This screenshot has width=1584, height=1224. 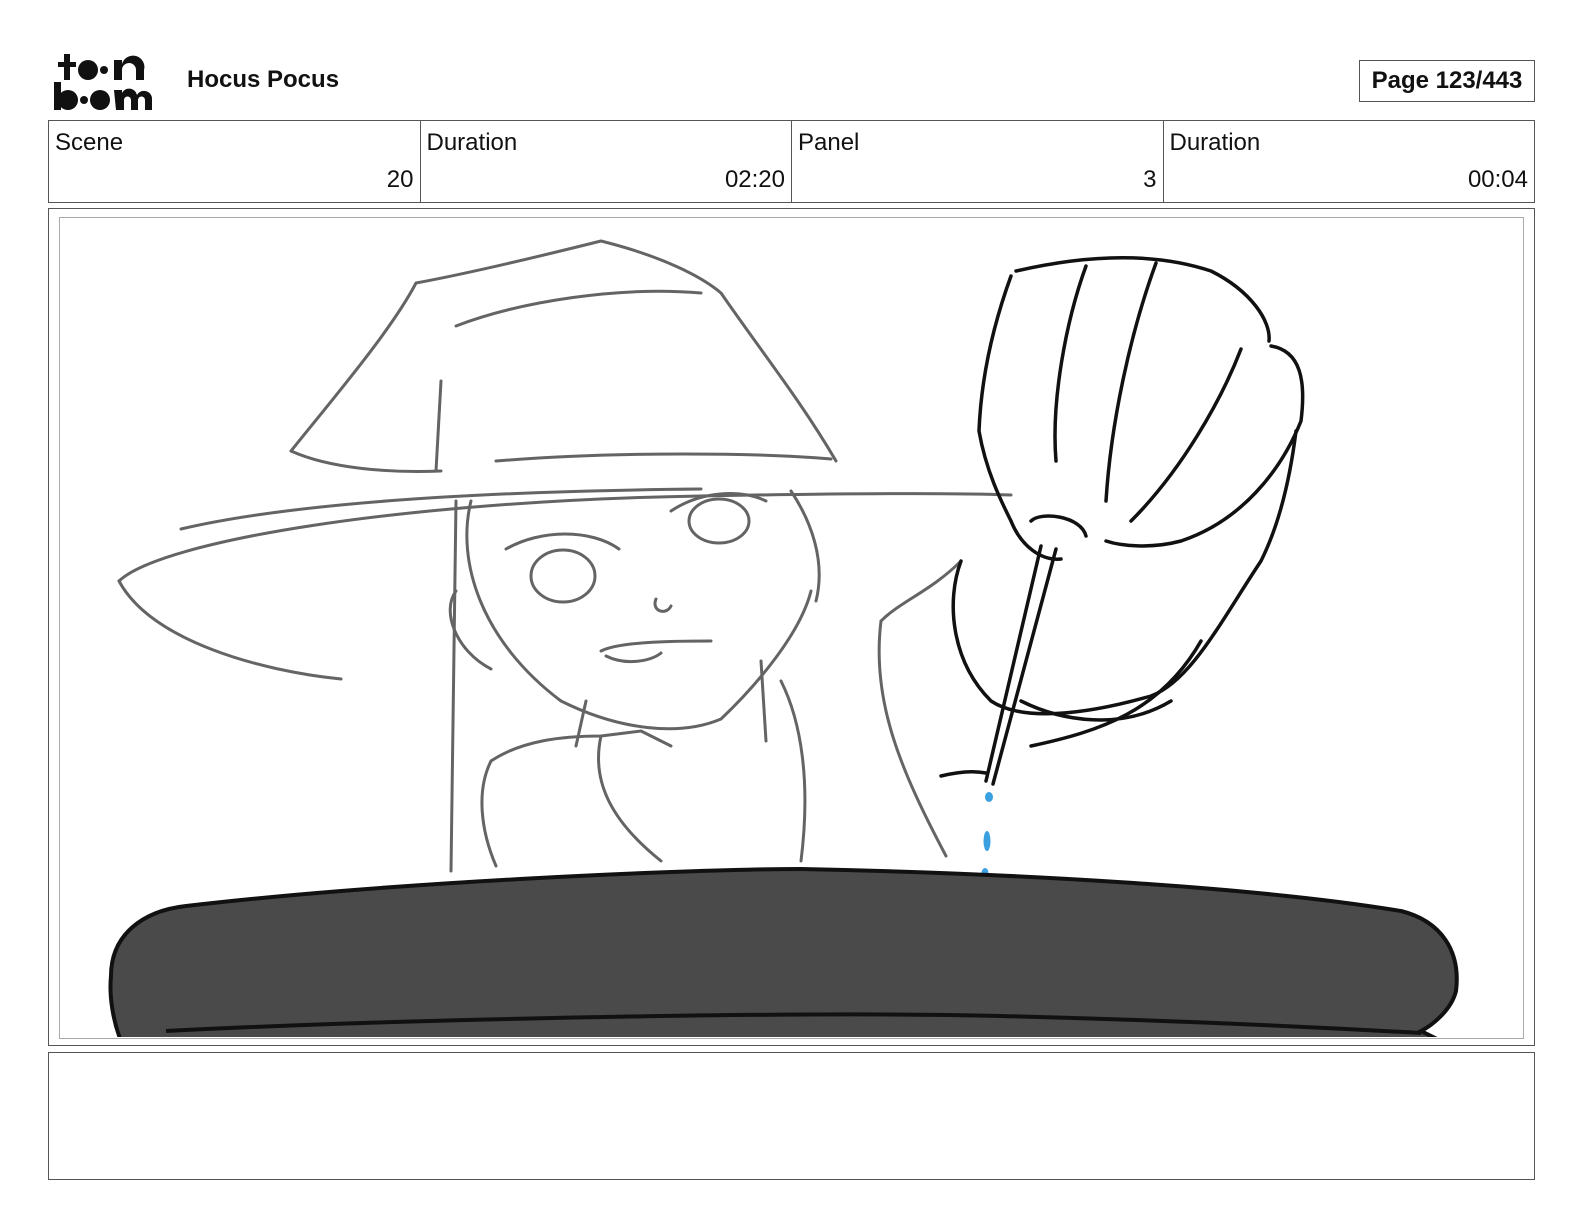 What do you see at coordinates (754, 179) in the screenshot?
I see `scene-duration-value: 02:20` at bounding box center [754, 179].